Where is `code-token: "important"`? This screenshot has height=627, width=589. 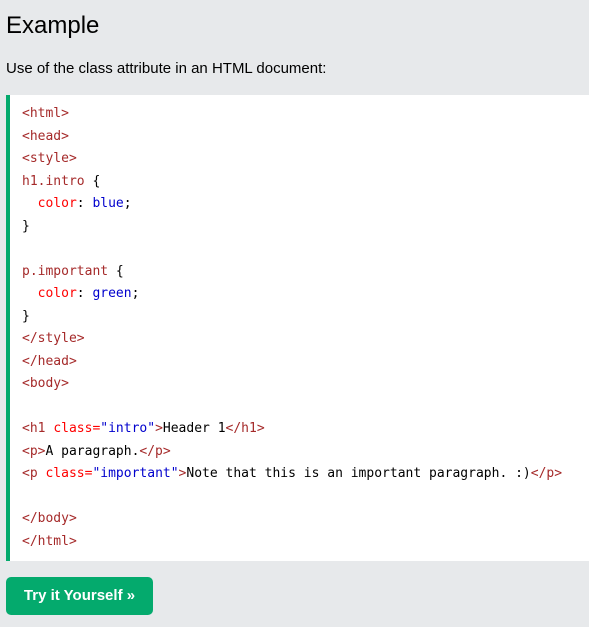 code-token: "important" is located at coordinates (135, 473).